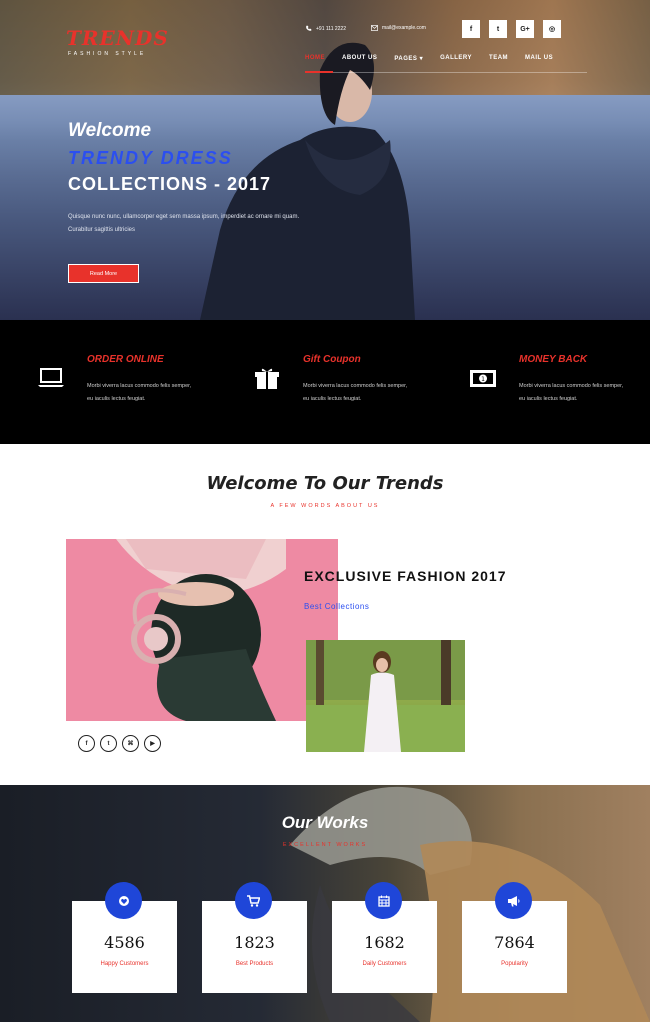  Describe the element at coordinates (117, 38) in the screenshot. I see `brand-name: TRENDS` at that location.